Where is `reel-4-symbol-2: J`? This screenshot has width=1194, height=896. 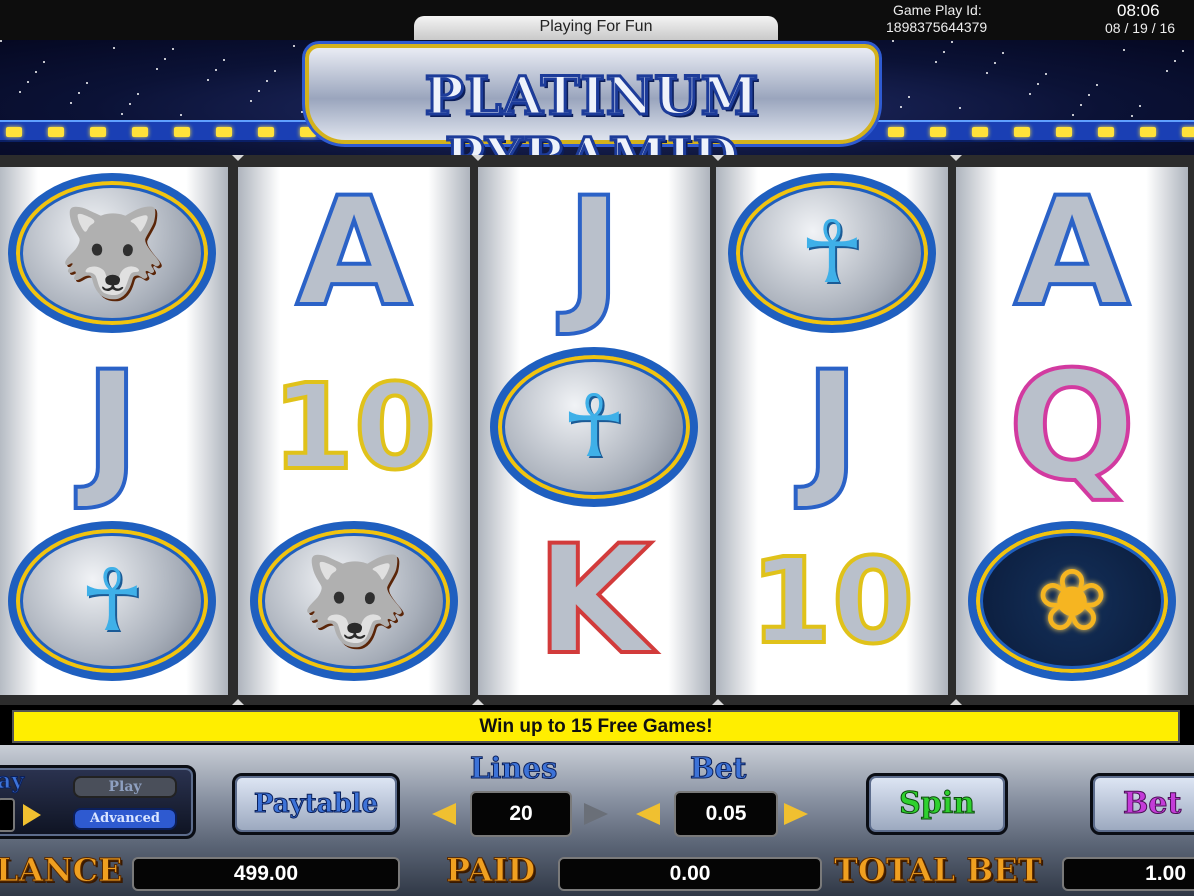
reel-4-symbol-2: J is located at coordinates (832, 427).